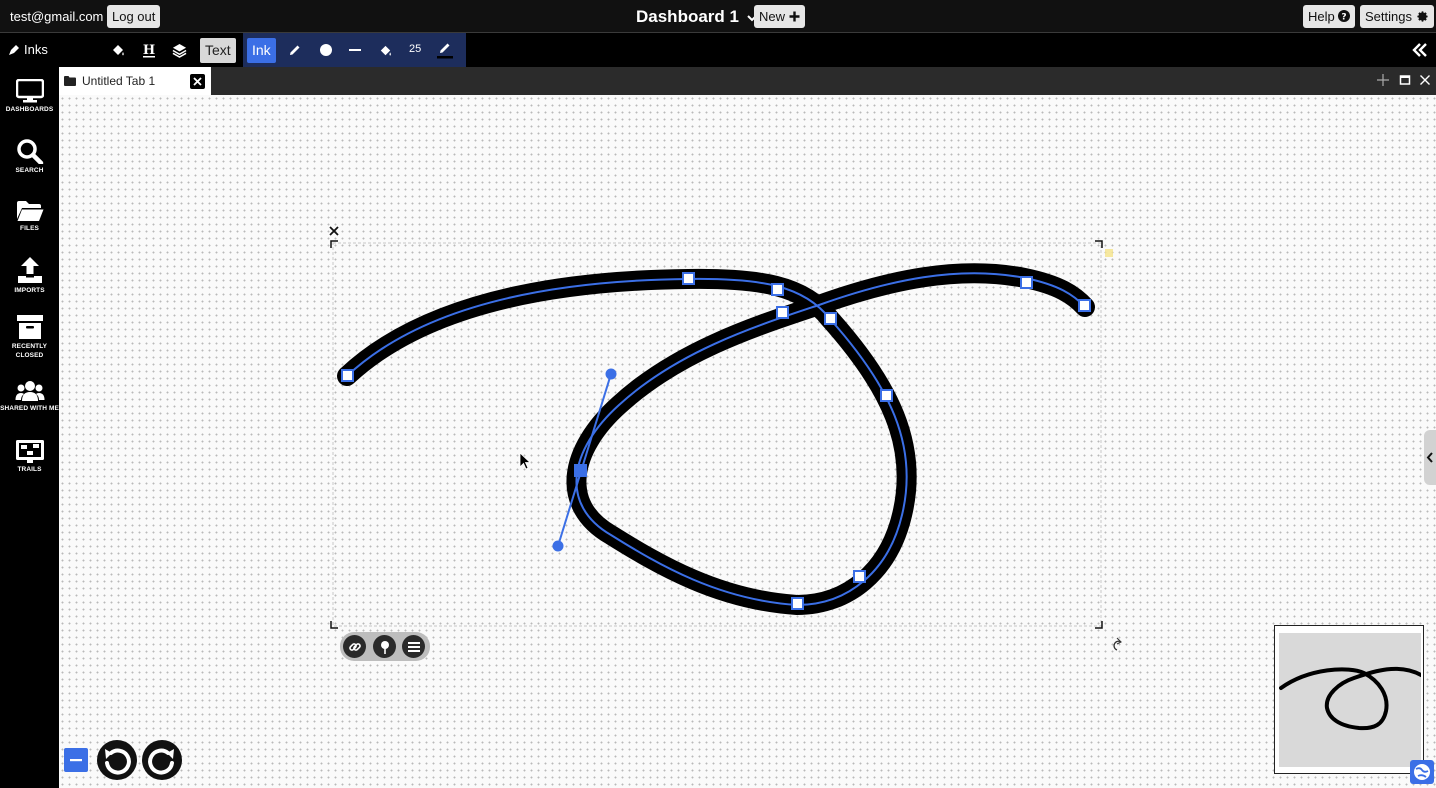 The image size is (1436, 788). I want to click on maximize-icon, so click(1405, 80).